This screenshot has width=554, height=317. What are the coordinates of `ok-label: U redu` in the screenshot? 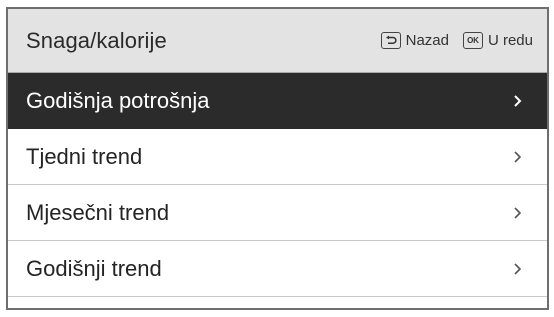 It's located at (510, 40).